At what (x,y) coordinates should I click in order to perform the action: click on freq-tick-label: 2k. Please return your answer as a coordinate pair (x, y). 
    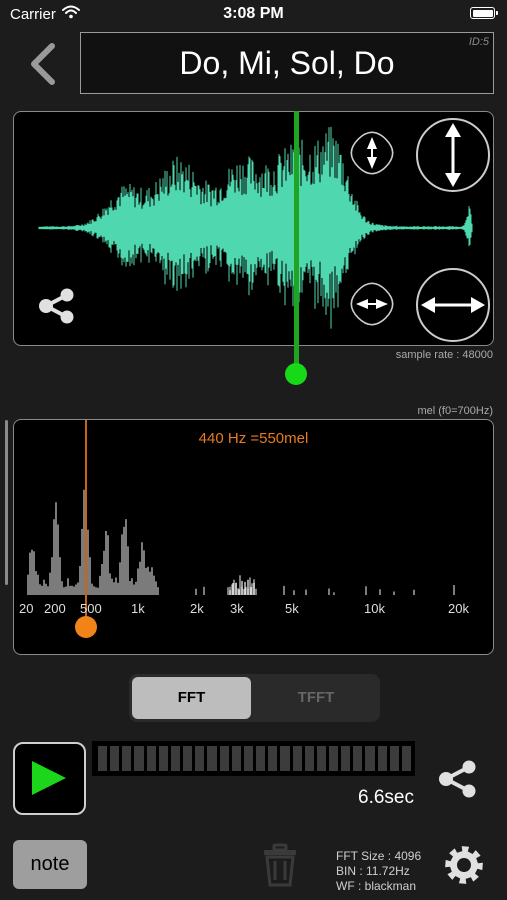
    Looking at the image, I should click on (197, 608).